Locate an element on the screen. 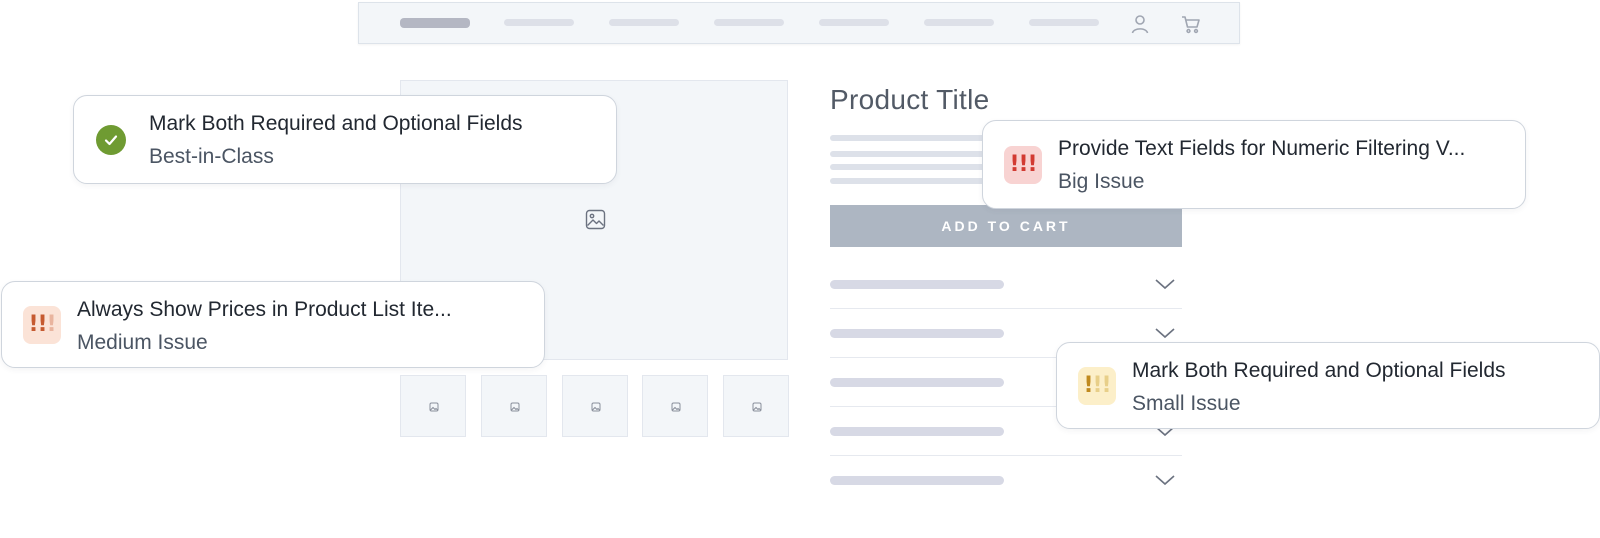 Image resolution: width=1600 pixels, height=538 pixels. callout-rating: Big Issue is located at coordinates (1101, 181).